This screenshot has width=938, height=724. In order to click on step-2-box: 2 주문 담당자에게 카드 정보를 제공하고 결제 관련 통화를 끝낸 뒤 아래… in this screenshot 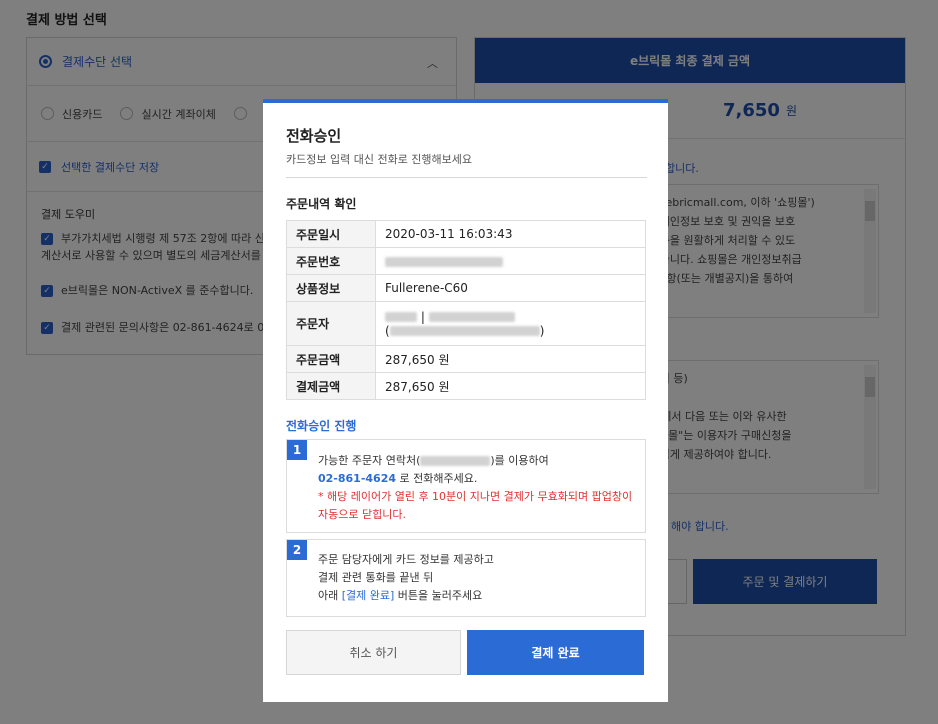, I will do `click(466, 578)`.